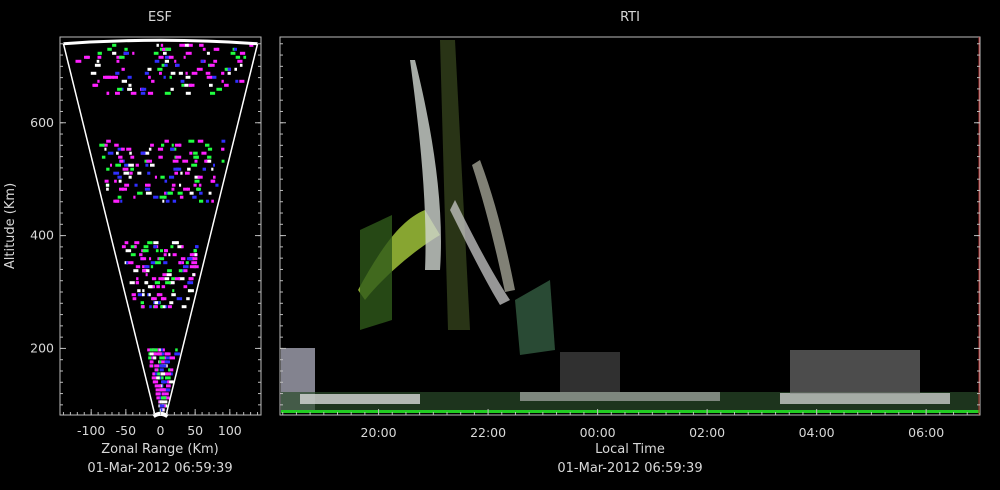 The image size is (1000, 490). I want to click on rti-title: RTI, so click(630, 17).